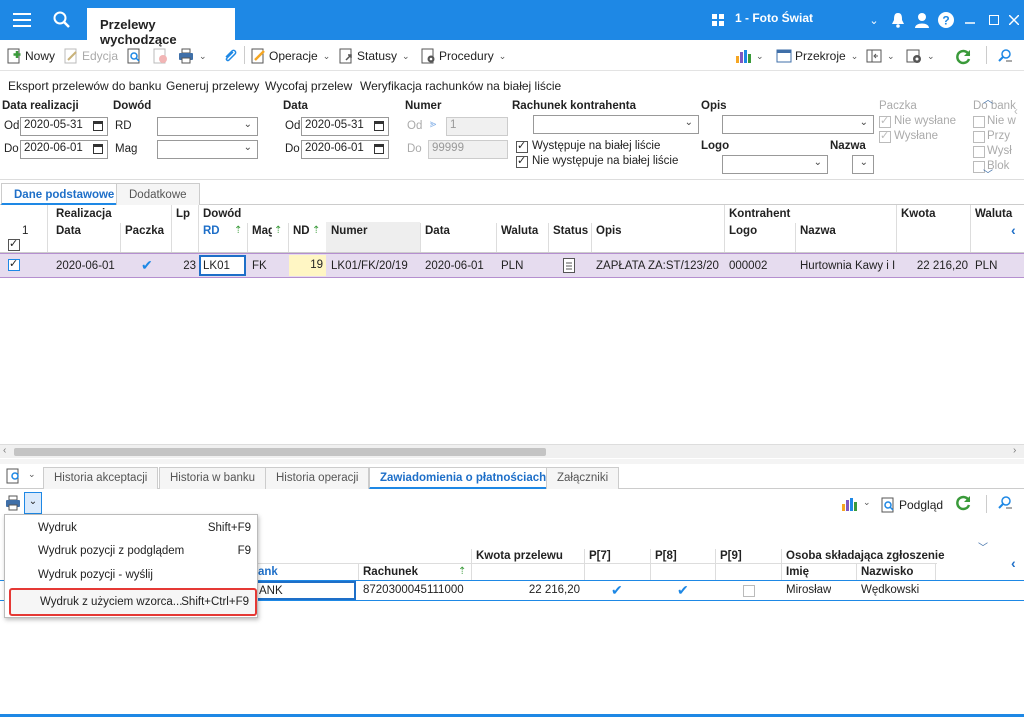 Image resolution: width=1024 pixels, height=717 pixels. What do you see at coordinates (280, 452) in the screenshot?
I see `scroll-thumb` at bounding box center [280, 452].